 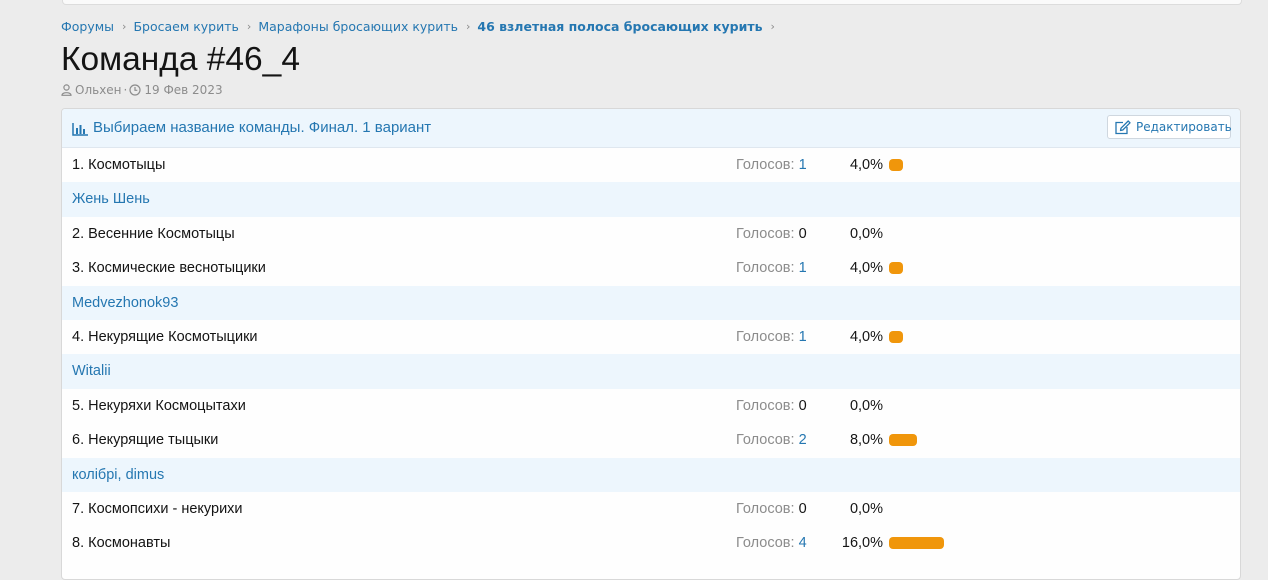 I want to click on poll-option-row: 7. Космопсихи - некурихи Голосов: 0 0,0%, so click(x=651, y=509).